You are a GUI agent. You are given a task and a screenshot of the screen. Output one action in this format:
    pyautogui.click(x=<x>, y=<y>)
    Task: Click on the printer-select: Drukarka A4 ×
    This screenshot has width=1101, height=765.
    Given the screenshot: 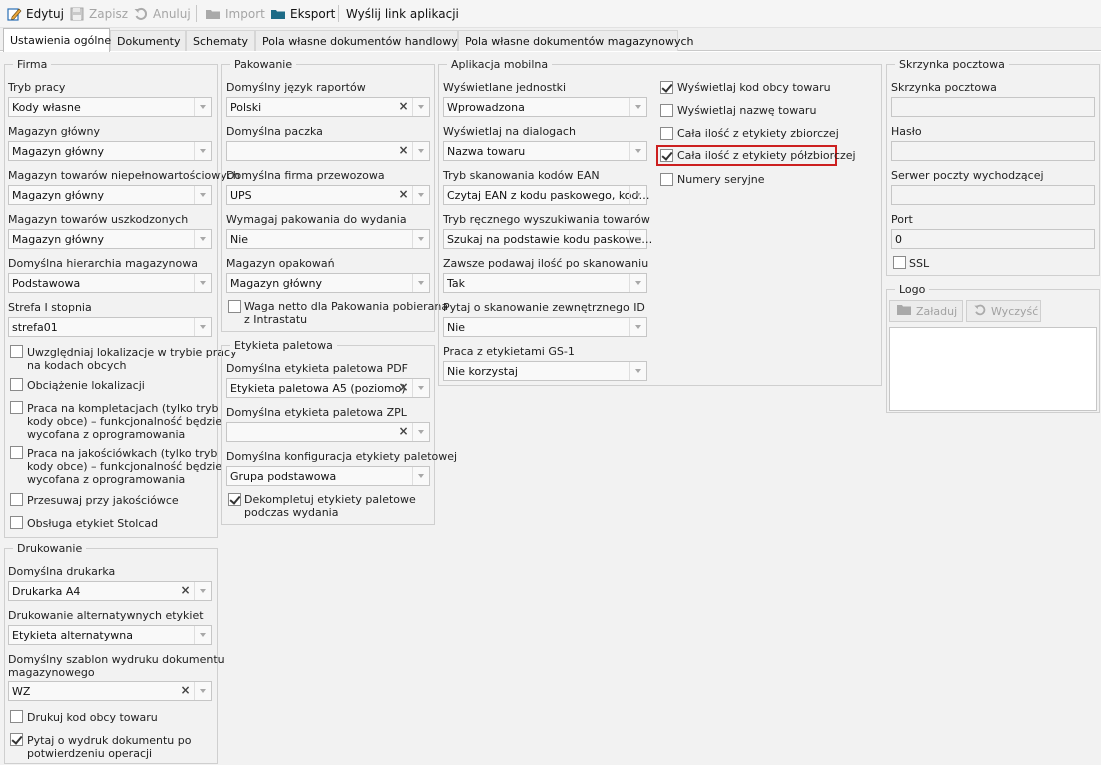 What is the action you would take?
    pyautogui.click(x=110, y=591)
    